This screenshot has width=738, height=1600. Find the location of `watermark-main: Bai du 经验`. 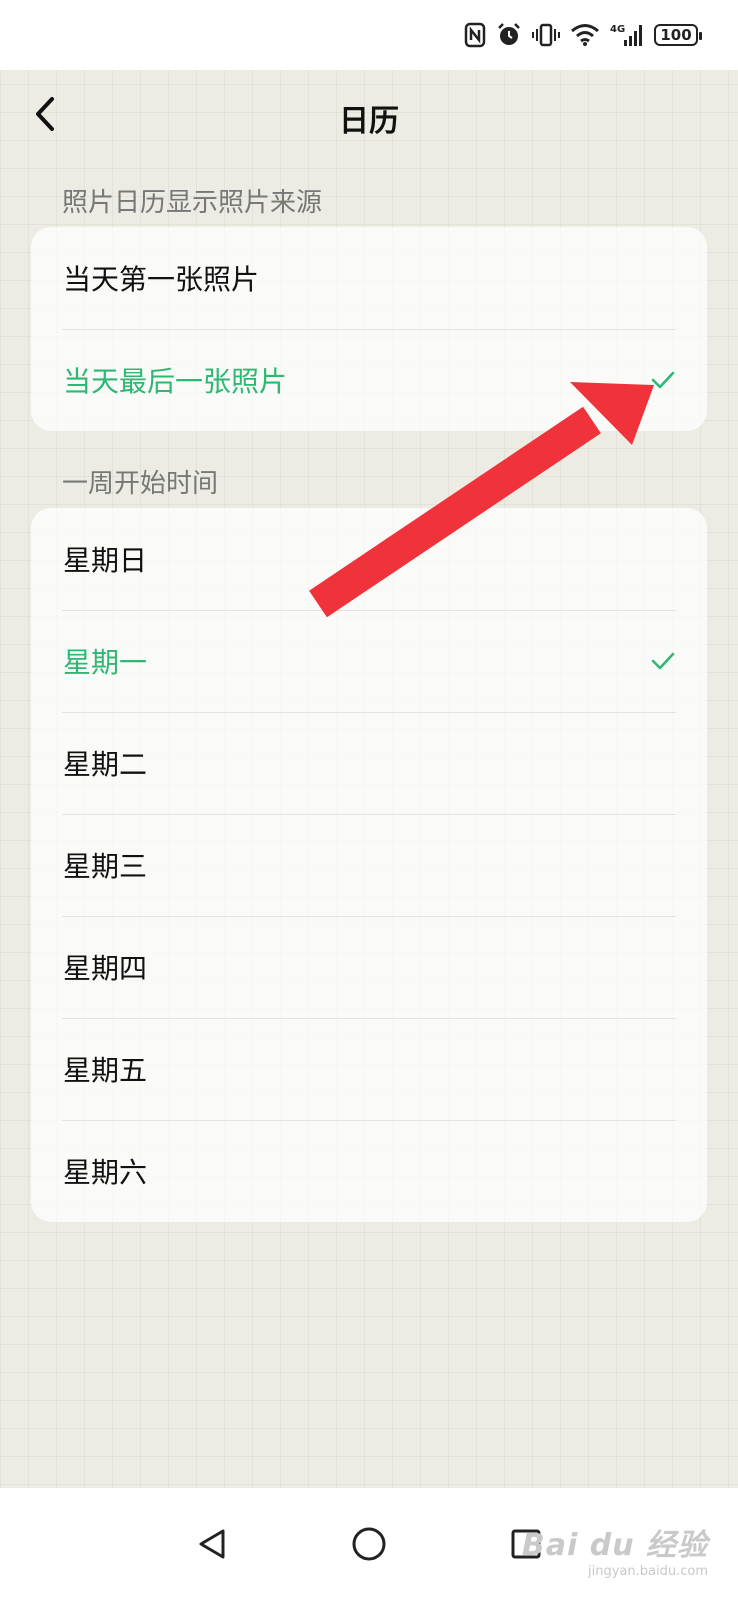

watermark-main: Bai du 经验 is located at coordinates (614, 1545).